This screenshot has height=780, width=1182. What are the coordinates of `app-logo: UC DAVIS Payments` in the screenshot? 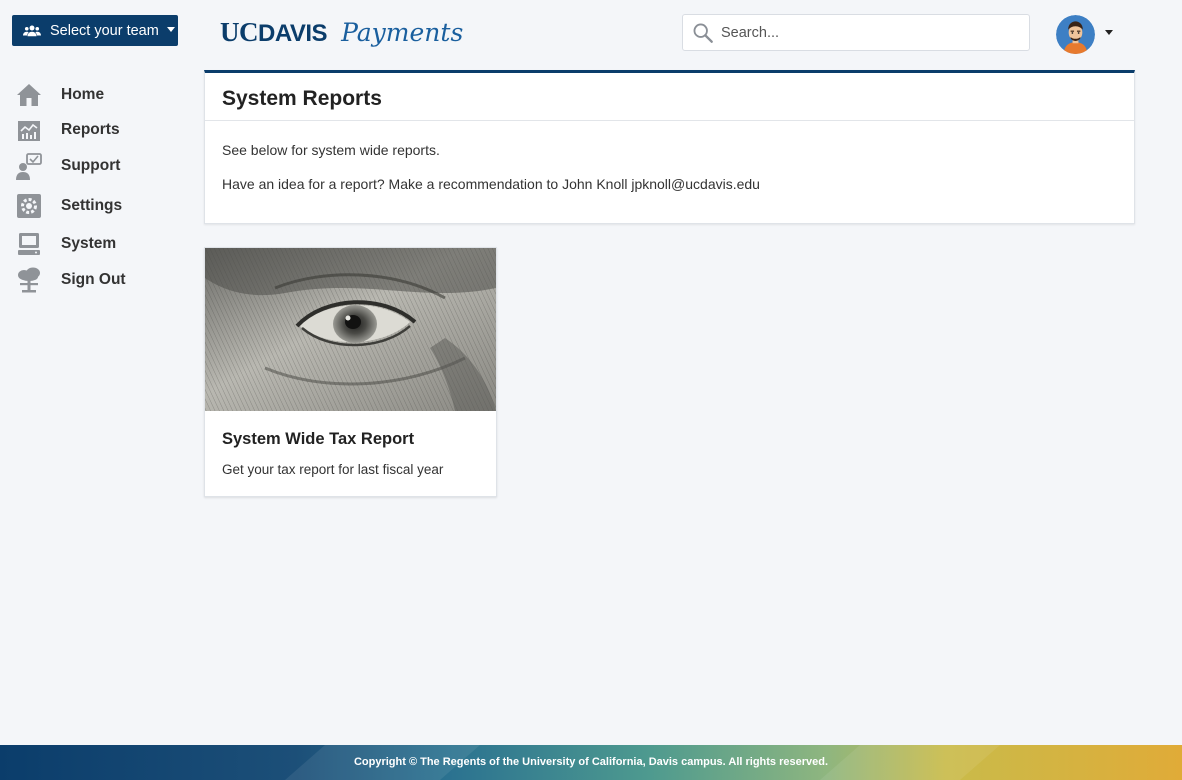 It's located at (341, 32).